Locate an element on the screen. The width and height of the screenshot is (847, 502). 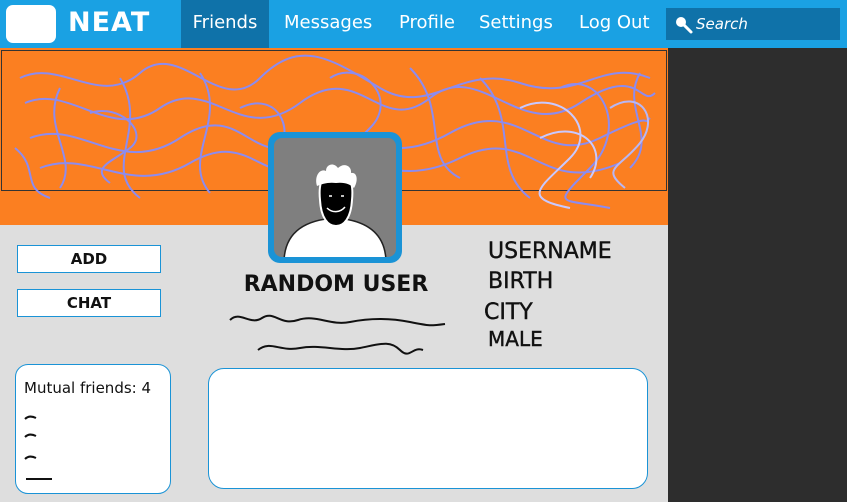
search-box is located at coordinates (753, 24).